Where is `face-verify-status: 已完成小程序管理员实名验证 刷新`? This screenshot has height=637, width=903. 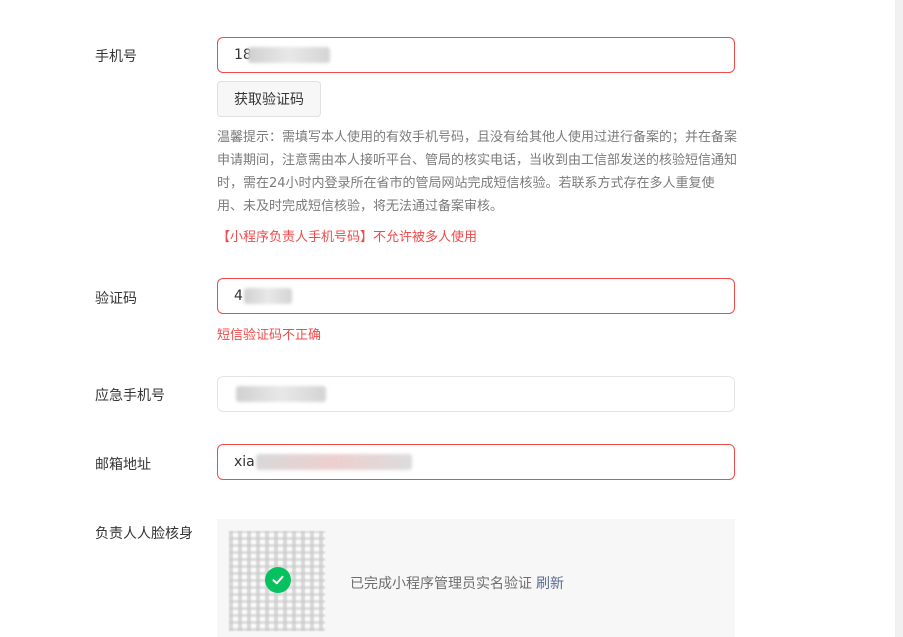
face-verify-status: 已完成小程序管理员实名验证 刷新 is located at coordinates (457, 583).